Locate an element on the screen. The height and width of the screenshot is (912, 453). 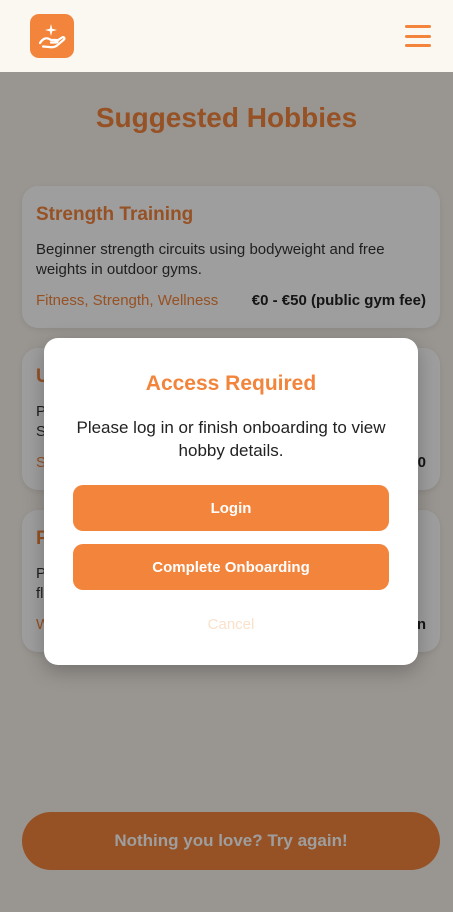
app-logo is located at coordinates (52, 36).